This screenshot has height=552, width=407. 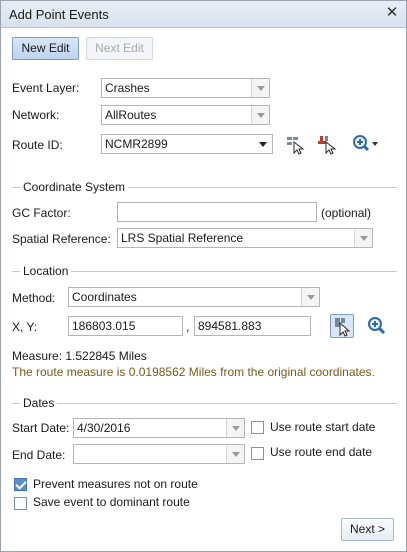 What do you see at coordinates (136, 144) in the screenshot?
I see `route-id-value: NCMR2899` at bounding box center [136, 144].